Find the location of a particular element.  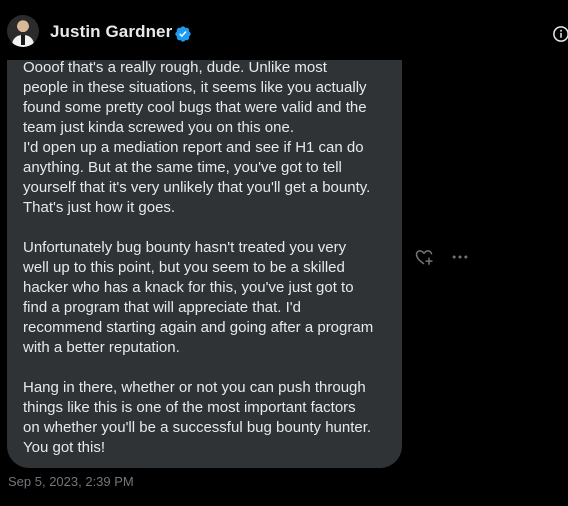

heart-add-icon is located at coordinates (424, 257).